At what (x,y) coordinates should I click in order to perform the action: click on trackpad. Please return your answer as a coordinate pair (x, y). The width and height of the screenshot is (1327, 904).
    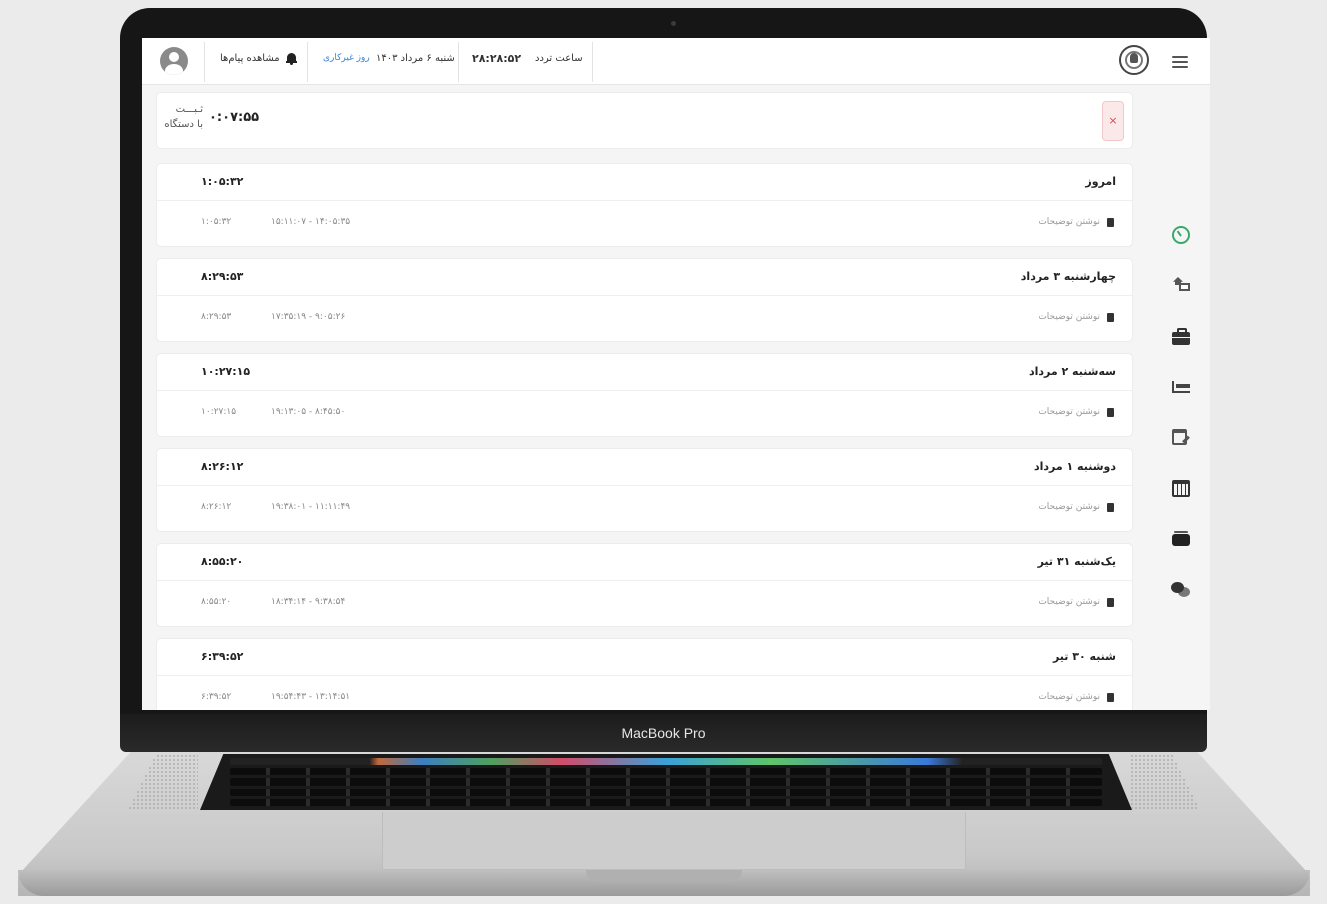
    Looking at the image, I should click on (674, 841).